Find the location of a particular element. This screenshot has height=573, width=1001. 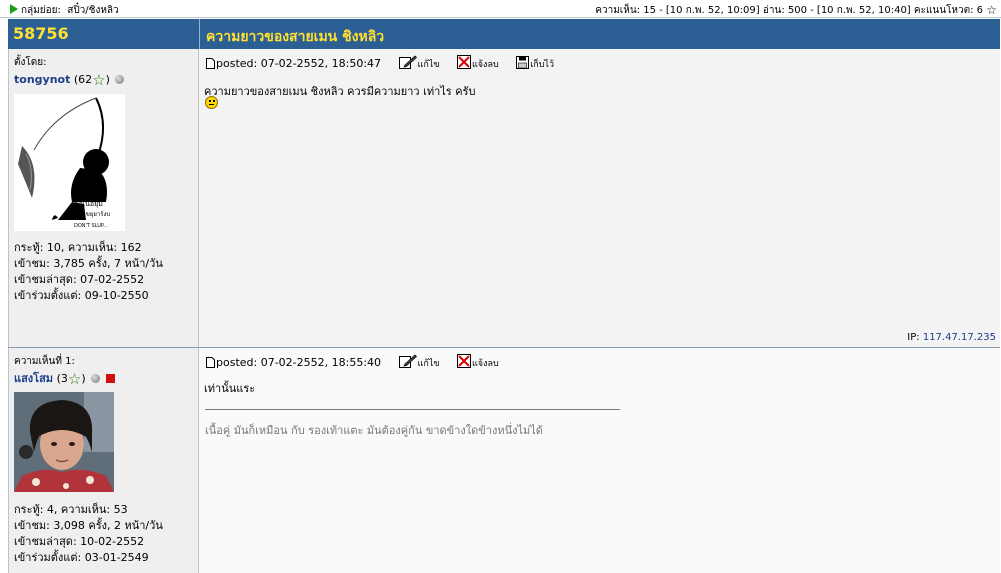

subgroup-breadcrumb: กลุ่มย่อย: สปิ๋ว/ชิงหลิว is located at coordinates (64, 10).